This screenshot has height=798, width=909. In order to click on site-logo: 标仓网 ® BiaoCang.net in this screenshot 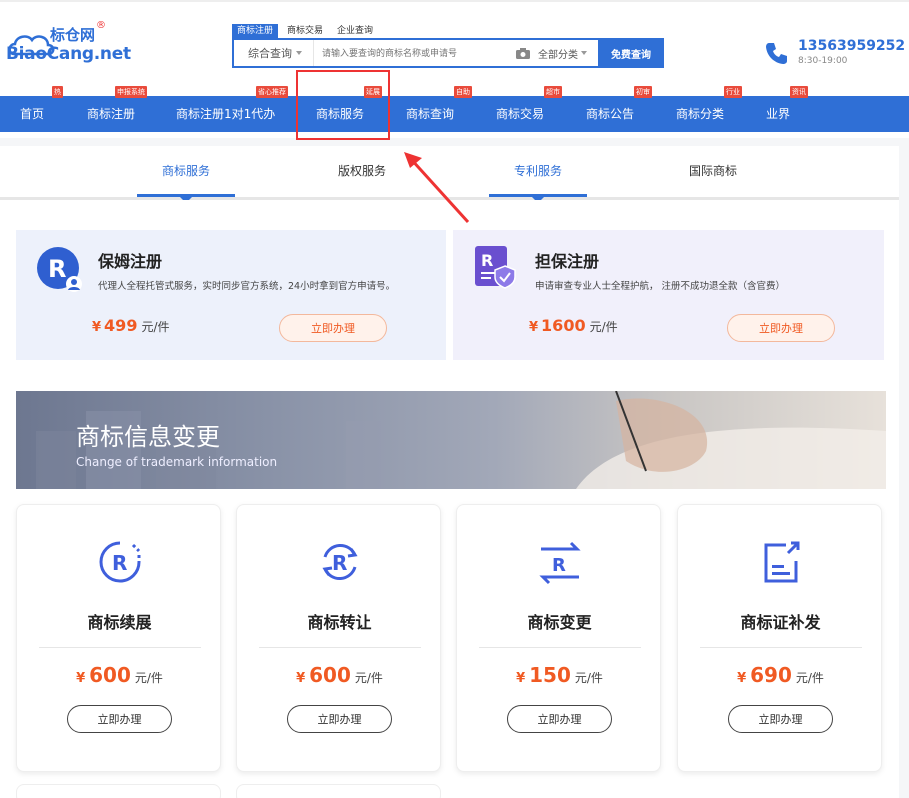, I will do `click(67, 46)`.